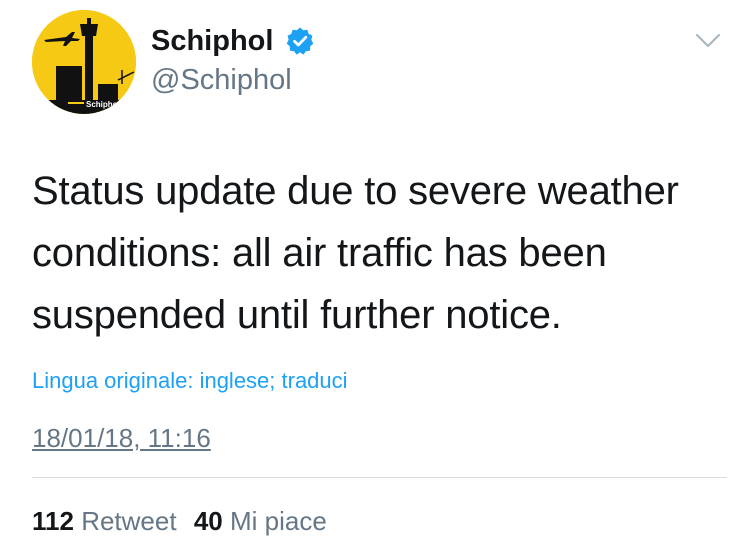 This screenshot has height=552, width=749. I want to click on likes-count: 40, so click(208, 521).